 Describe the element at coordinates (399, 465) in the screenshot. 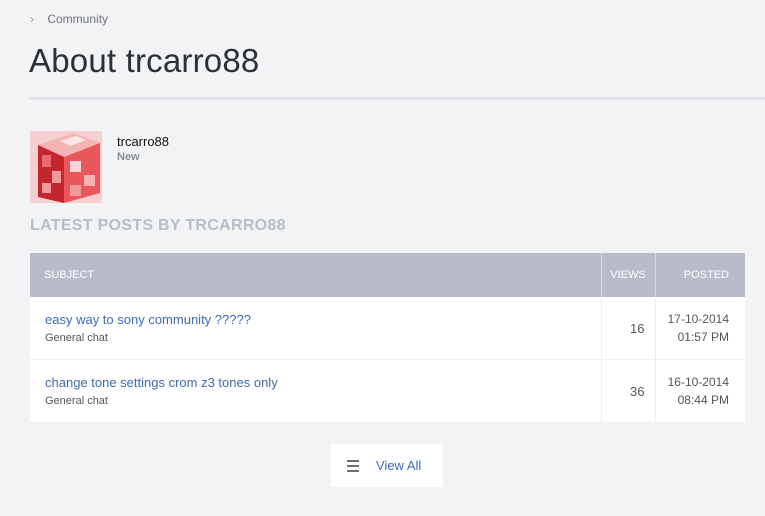

I see `view-all-label: View All` at that location.